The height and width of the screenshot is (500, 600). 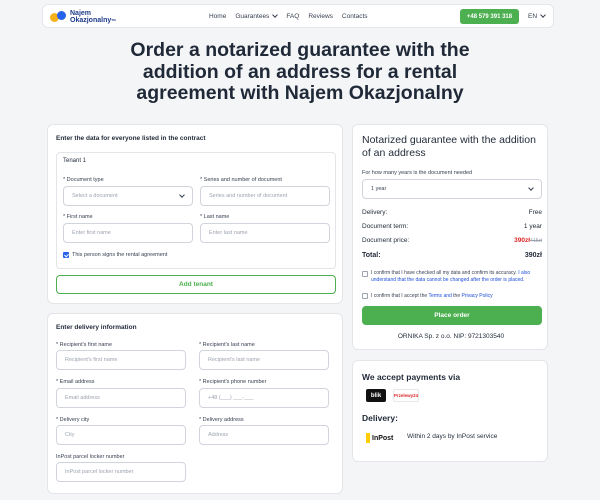 I want to click on phone-input: +48 (___) ___-___, so click(x=264, y=398).